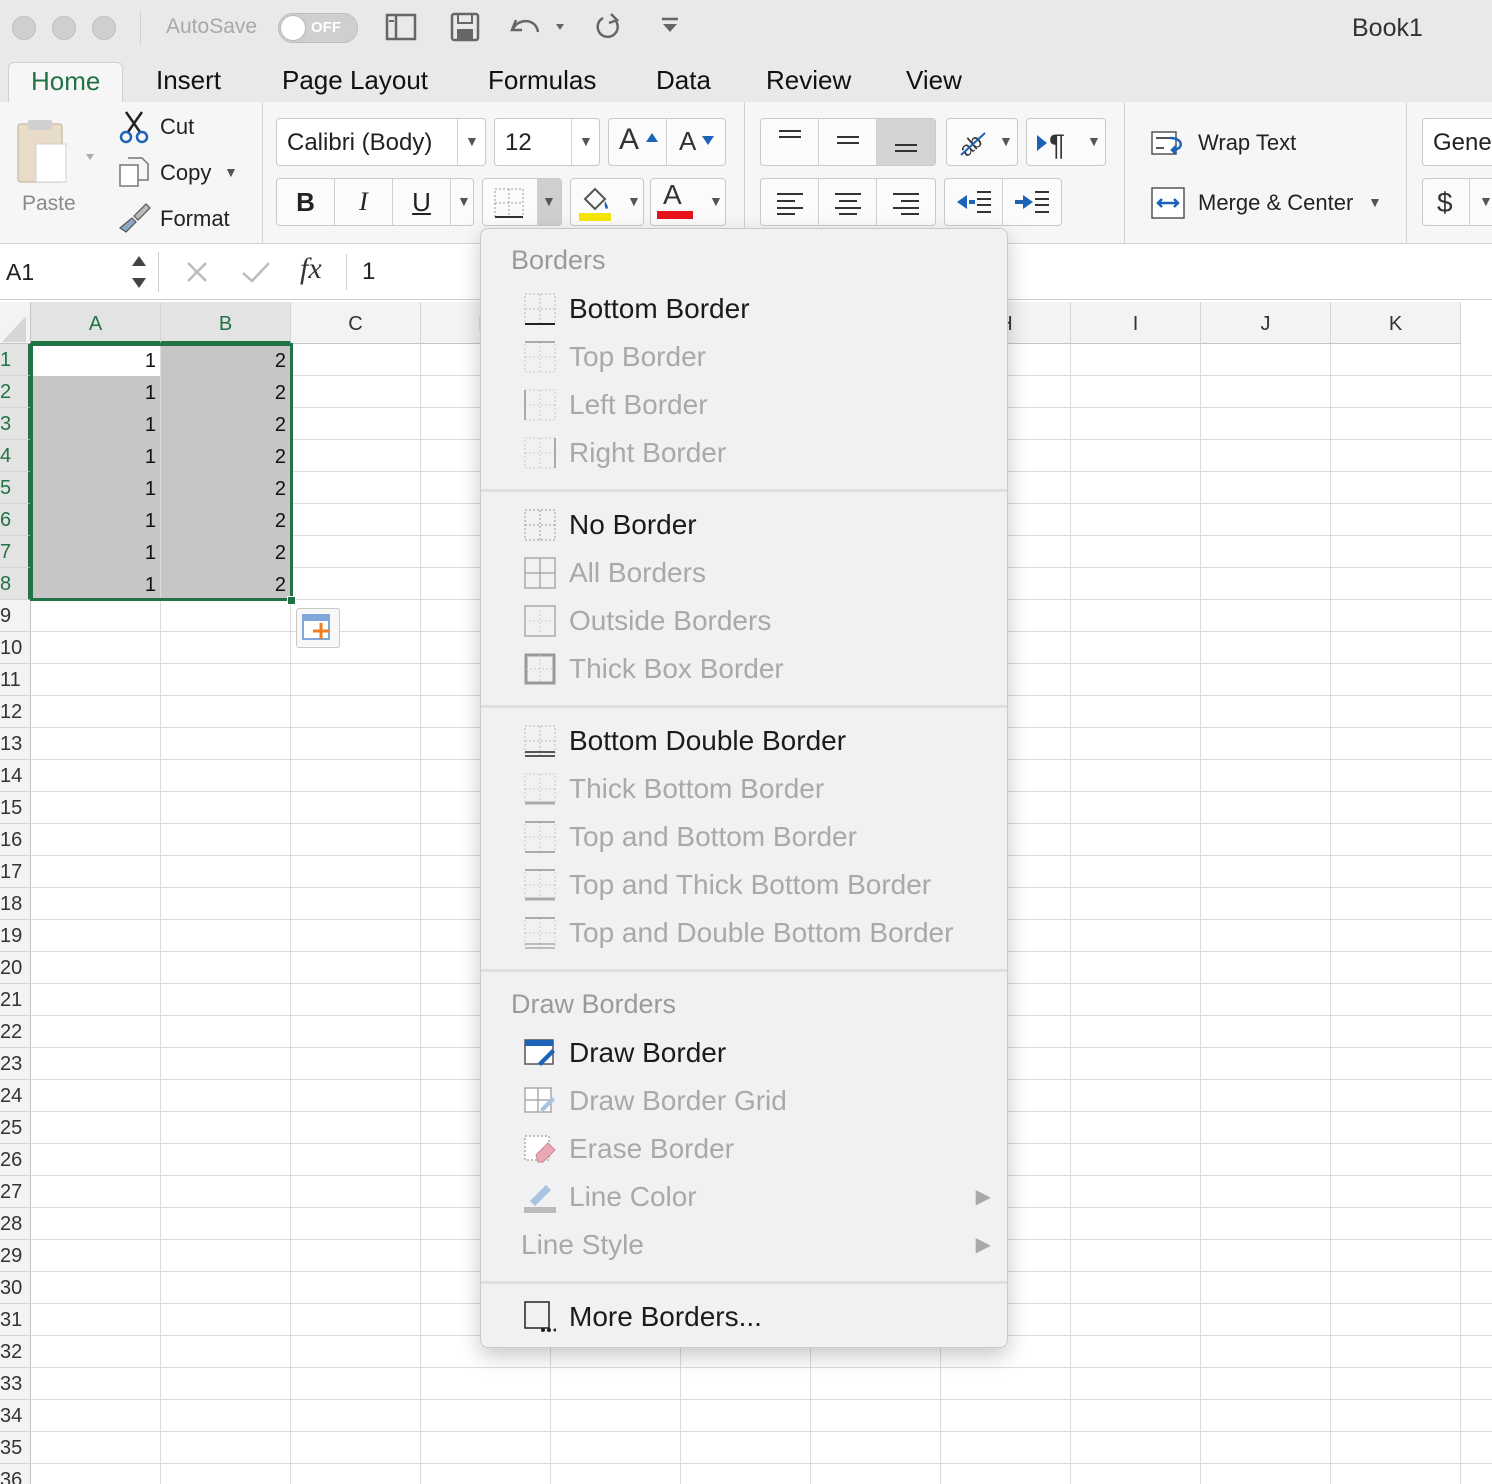 The width and height of the screenshot is (1492, 1484). Describe the element at coordinates (15, 1320) in the screenshot. I see `row-header-31: 31` at that location.